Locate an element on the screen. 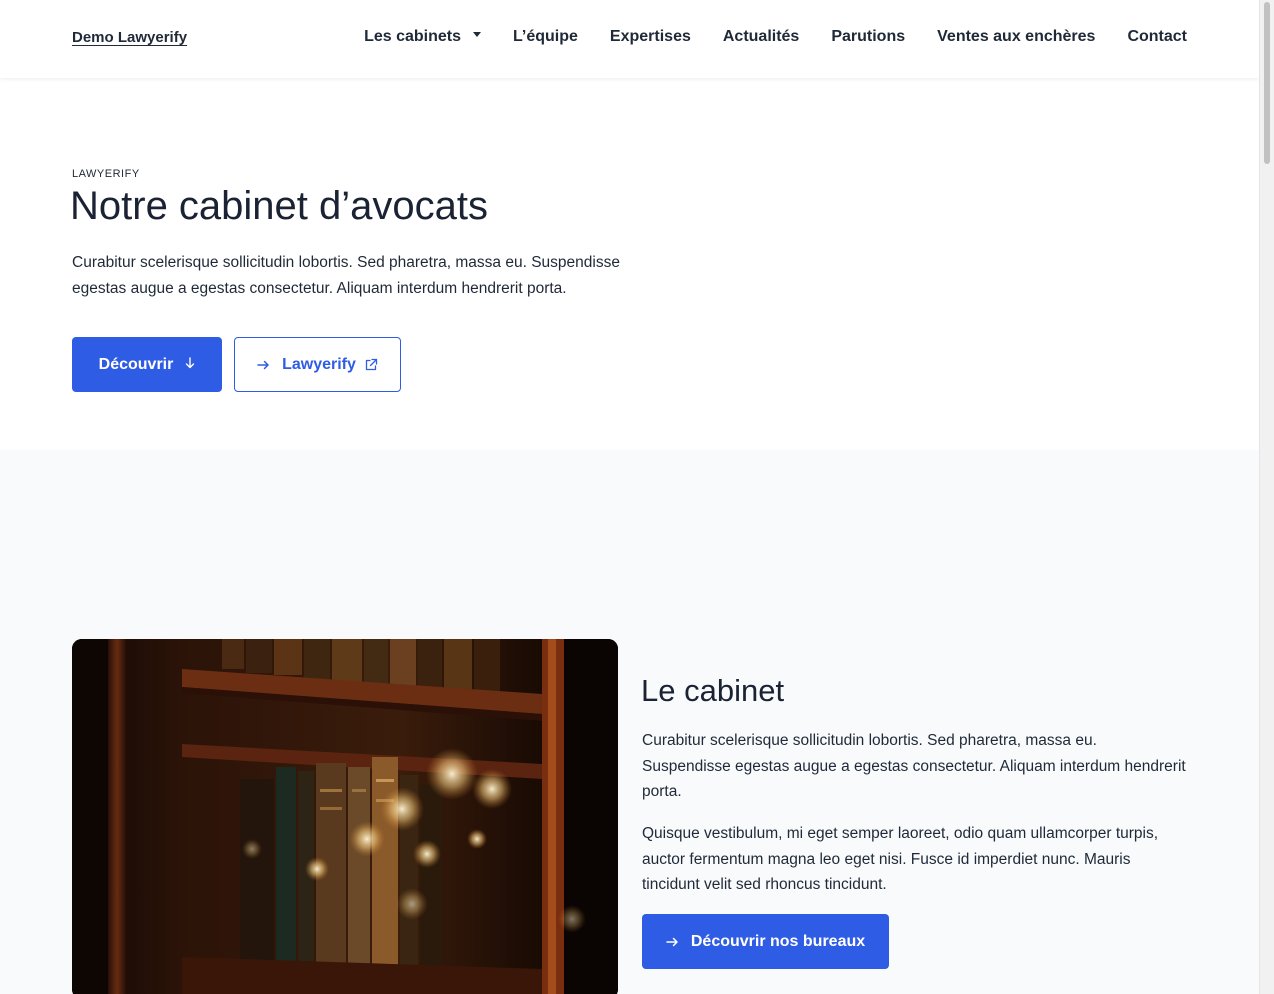  lawyerify-button-label: Lawyerify is located at coordinates (319, 364).